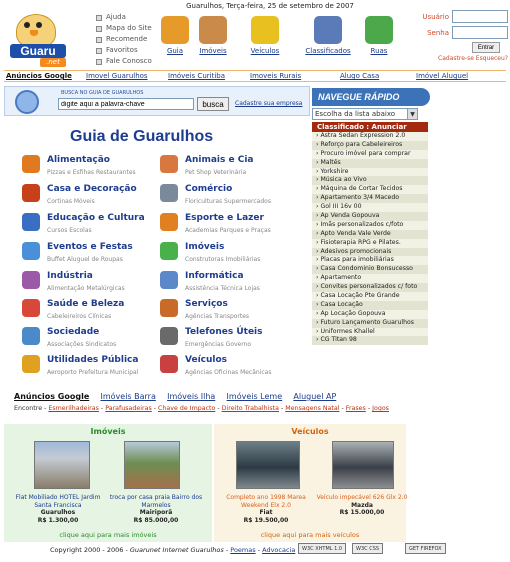 The height and width of the screenshot is (562, 510). I want to click on ad-link: Imóveis Barra, so click(128, 396).